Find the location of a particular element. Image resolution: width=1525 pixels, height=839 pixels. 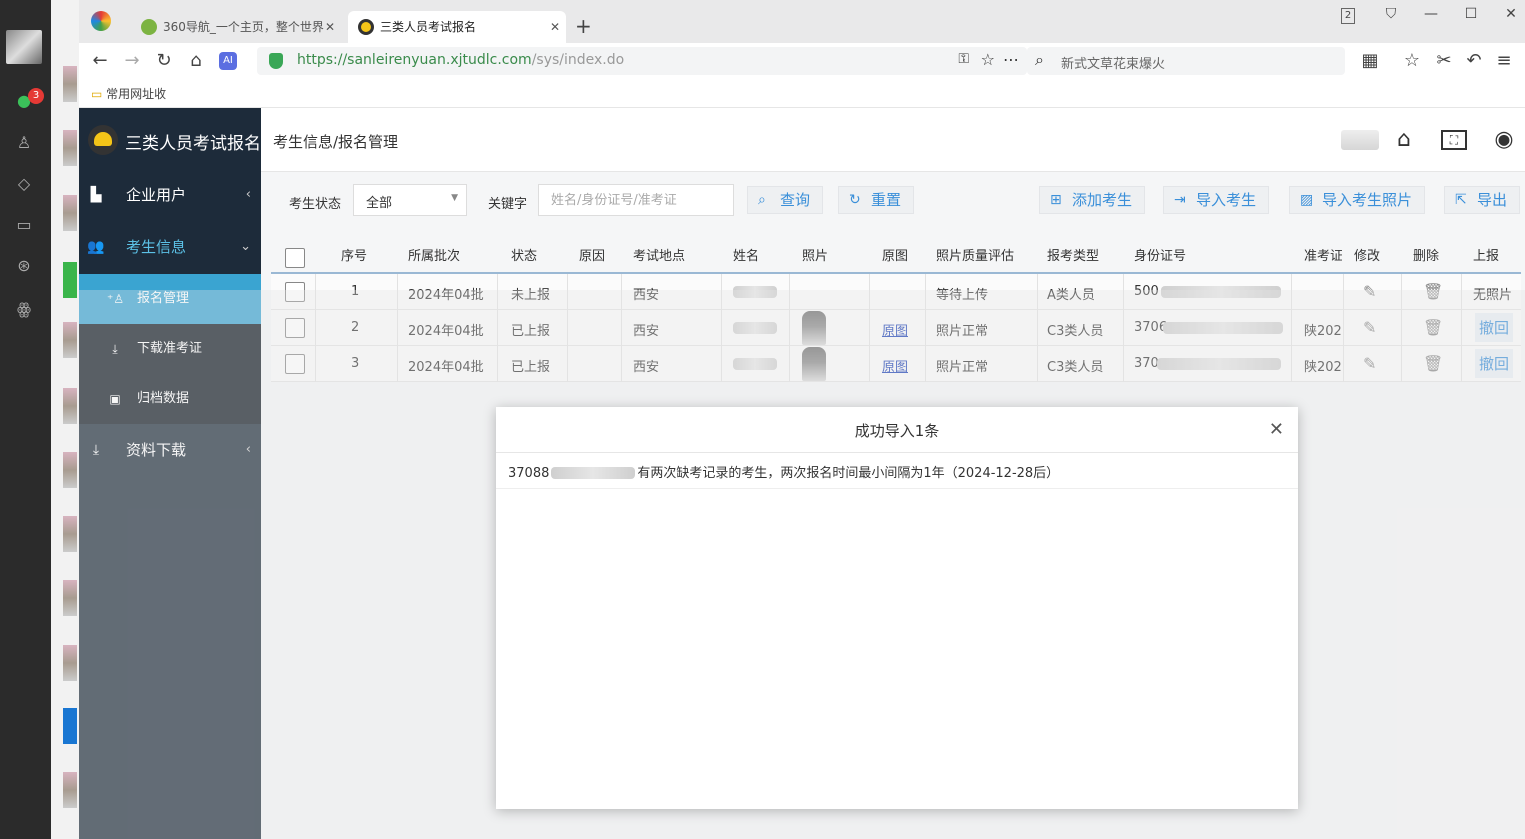

box-icon: ◇ is located at coordinates (24, 184).